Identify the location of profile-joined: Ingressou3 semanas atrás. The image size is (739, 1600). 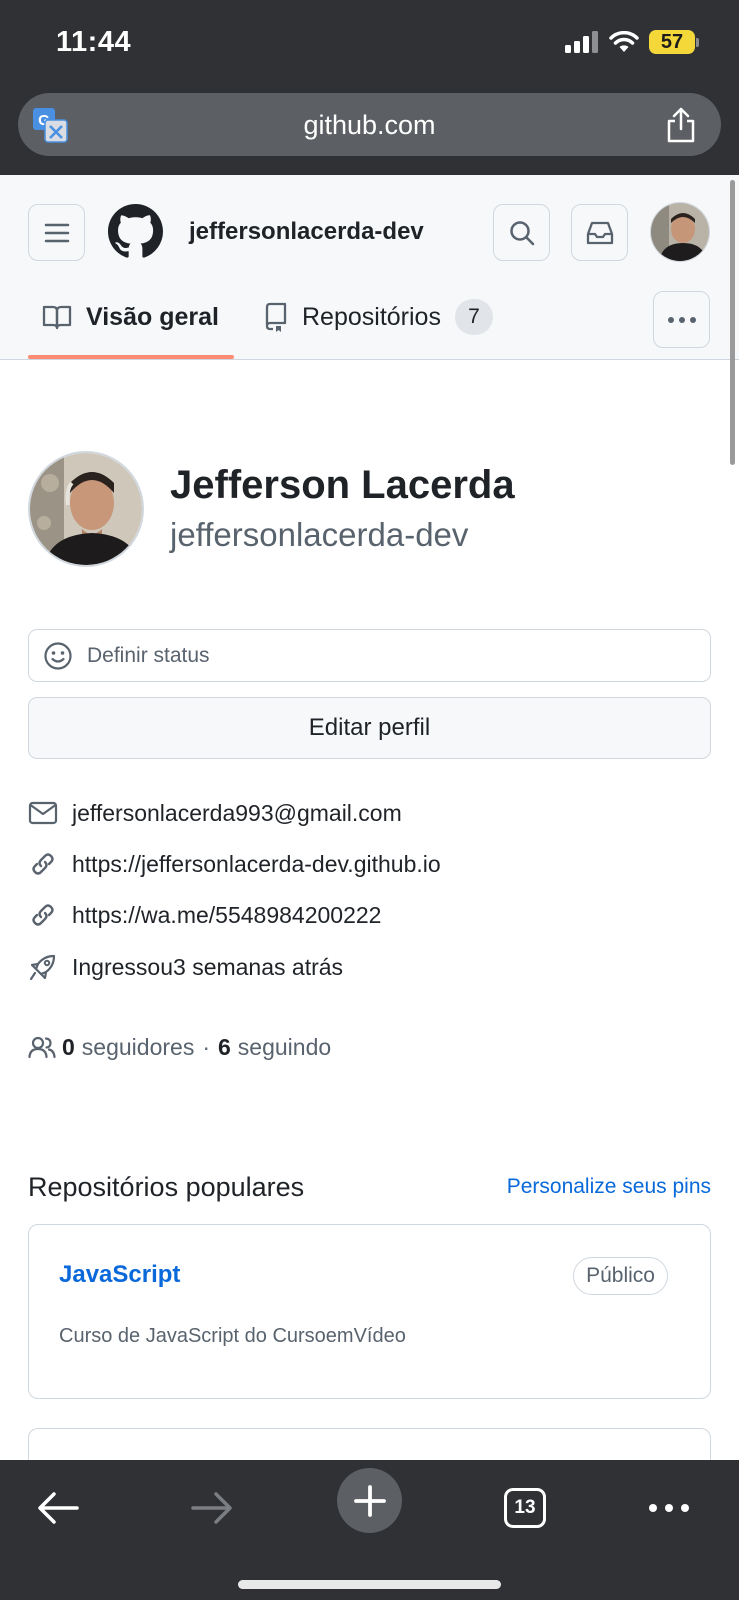
(185, 967).